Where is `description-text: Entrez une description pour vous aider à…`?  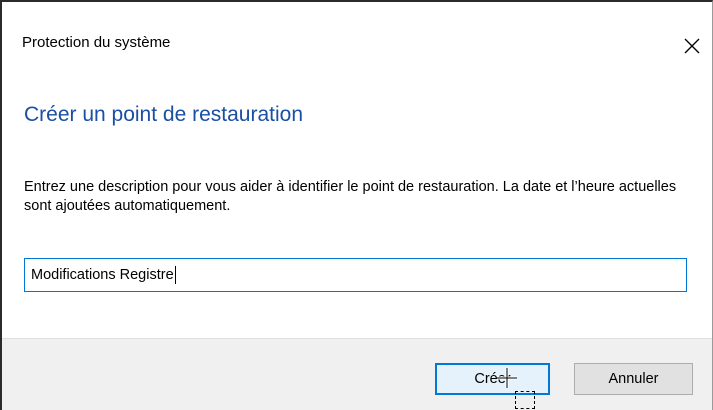
description-text: Entrez une description pour vous aider à… is located at coordinates (350, 196).